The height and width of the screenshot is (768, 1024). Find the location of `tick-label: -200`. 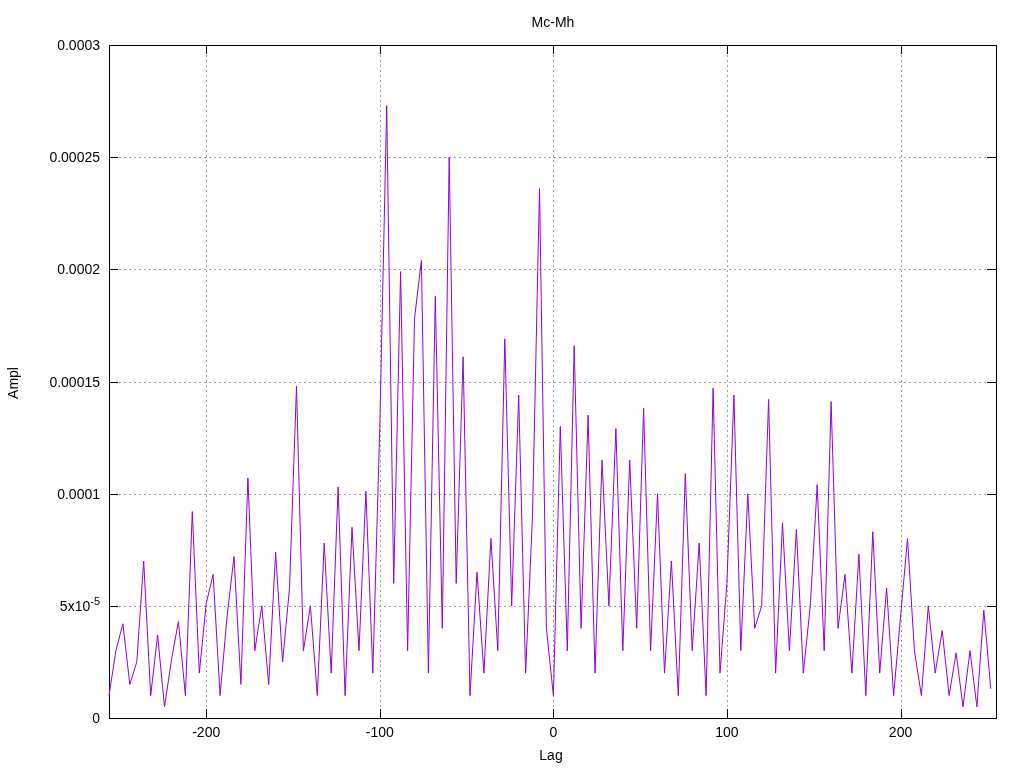

tick-label: -200 is located at coordinates (206, 732).